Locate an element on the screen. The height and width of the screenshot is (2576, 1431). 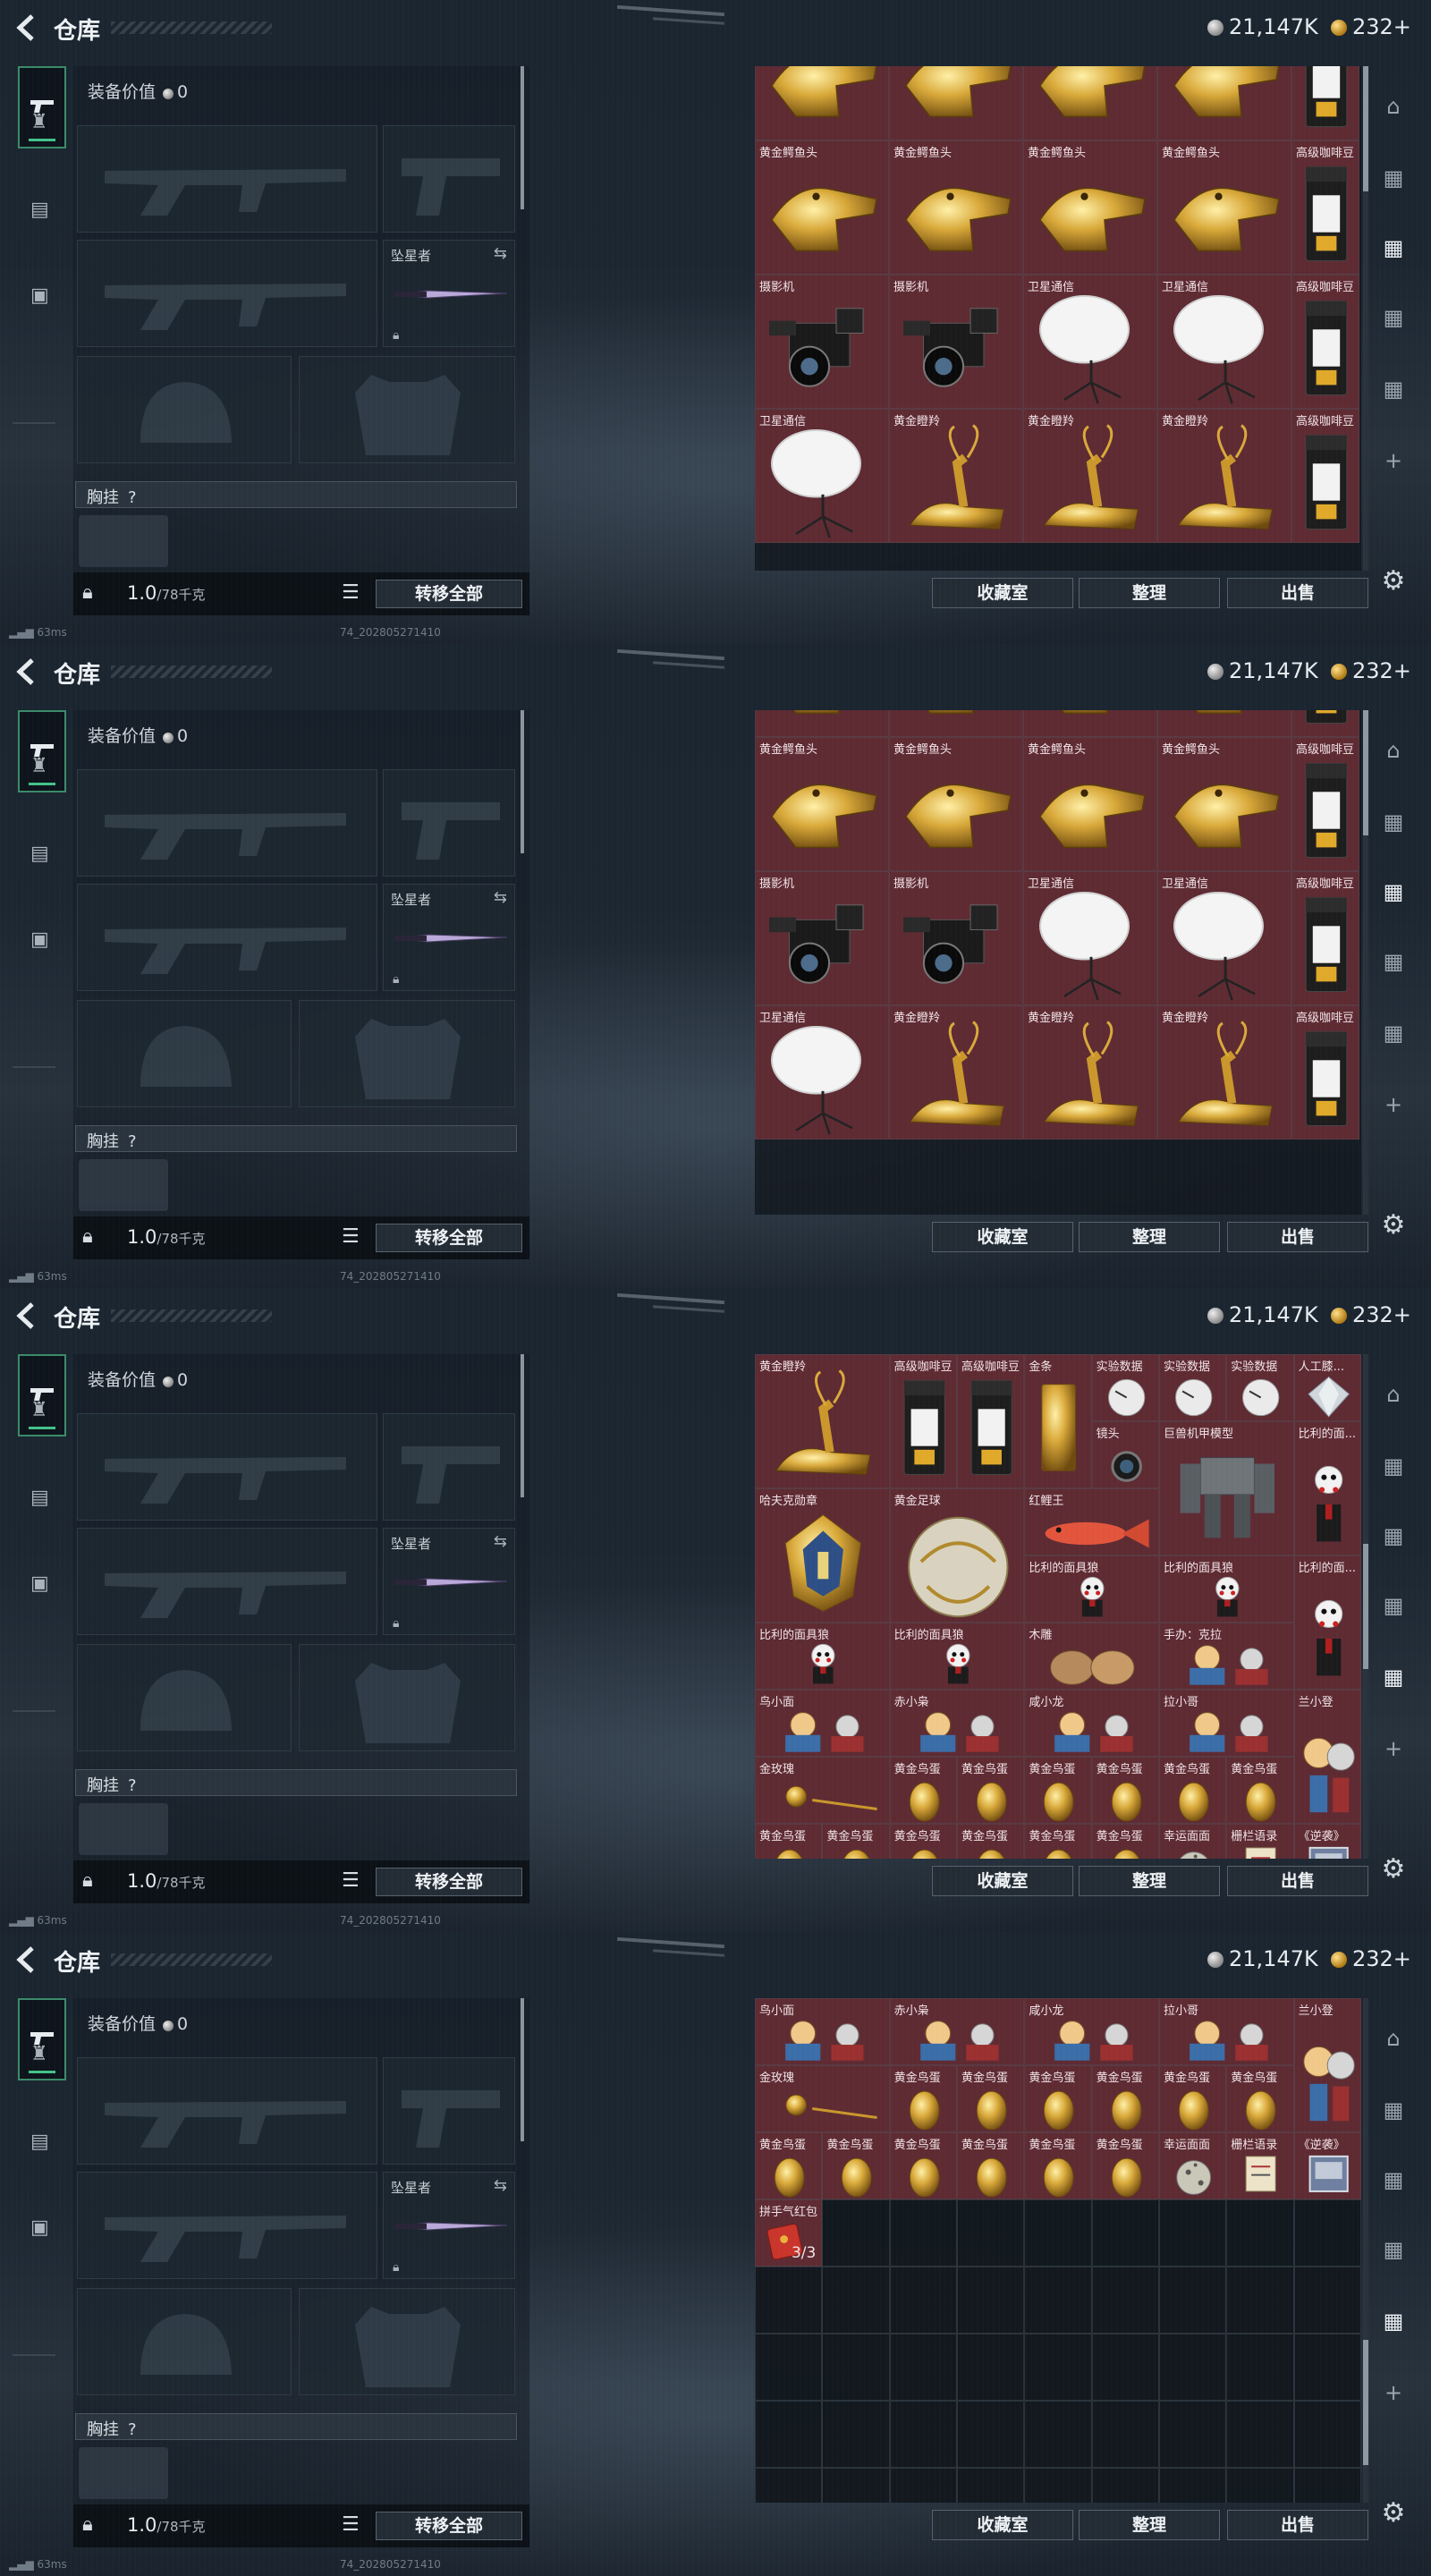
help-icon: ? is located at coordinates (132, 1141).